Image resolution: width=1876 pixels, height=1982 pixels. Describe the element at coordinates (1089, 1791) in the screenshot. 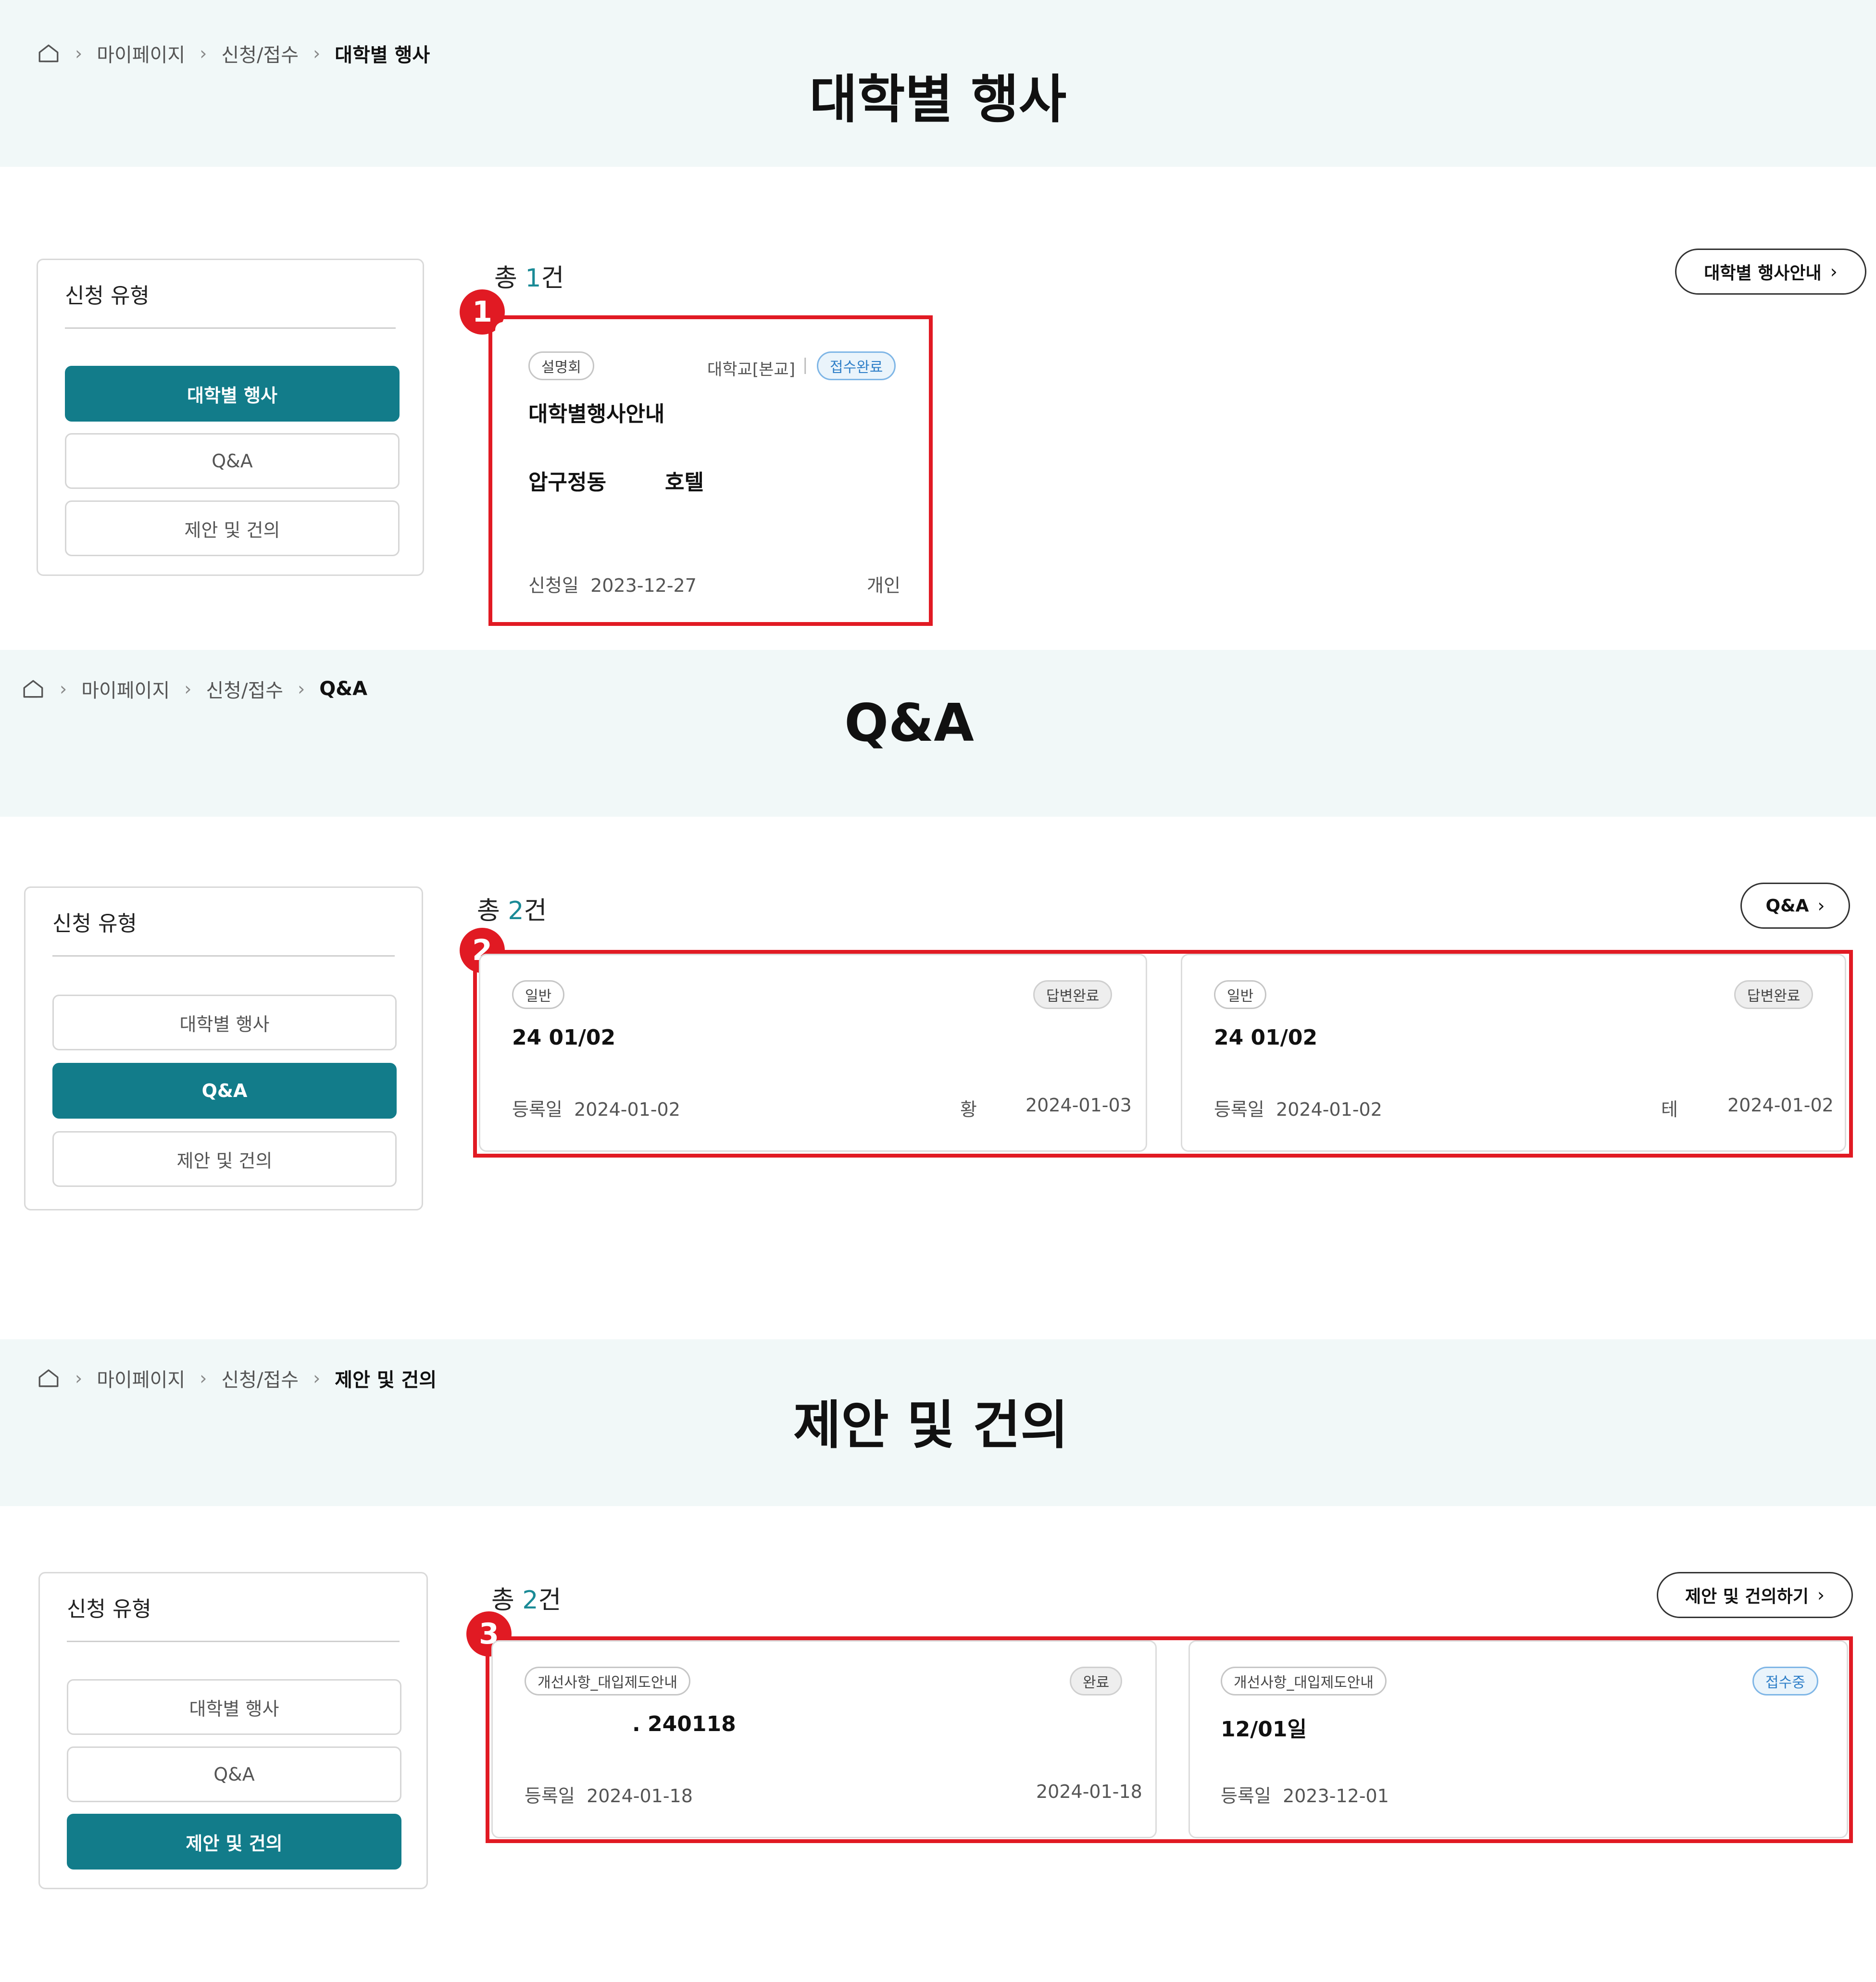

I see `answer-date: 2024-01-18` at that location.